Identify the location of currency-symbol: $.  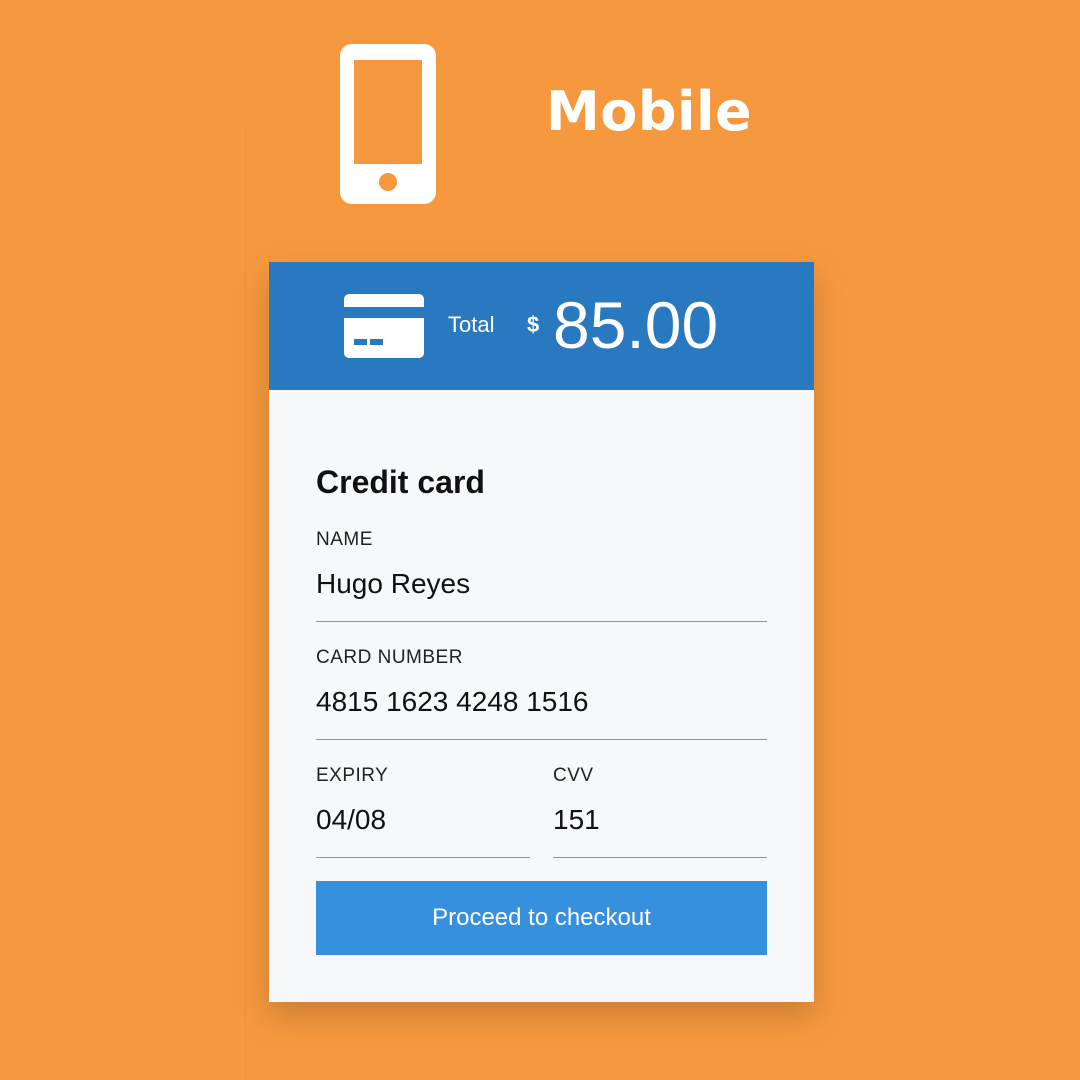
(533, 324).